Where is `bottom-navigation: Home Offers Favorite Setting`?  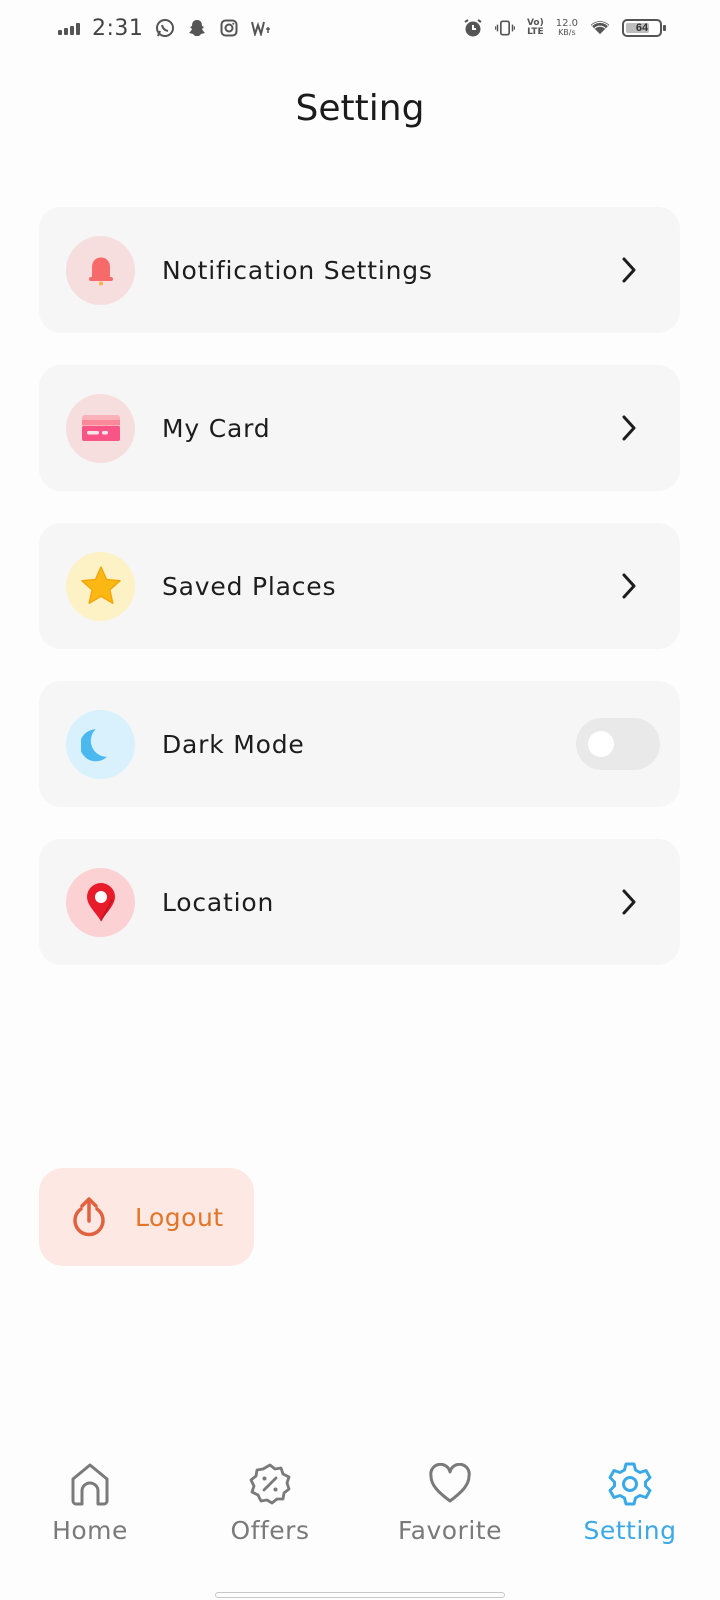
bottom-navigation: Home Offers Favorite Setting is located at coordinates (360, 1515).